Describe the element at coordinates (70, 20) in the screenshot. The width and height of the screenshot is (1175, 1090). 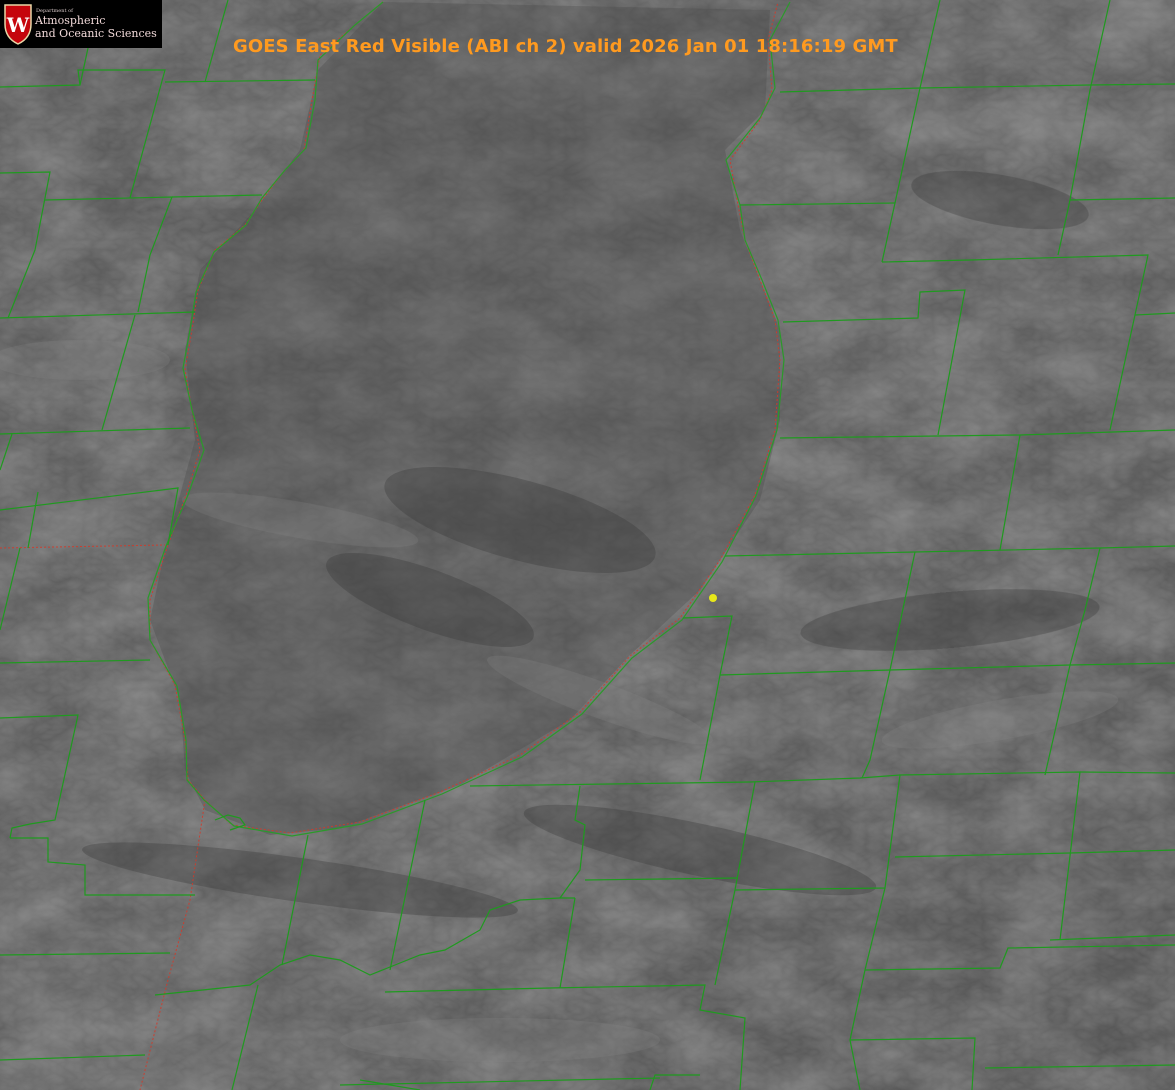
I see `logo-line1: Atmospheric` at that location.